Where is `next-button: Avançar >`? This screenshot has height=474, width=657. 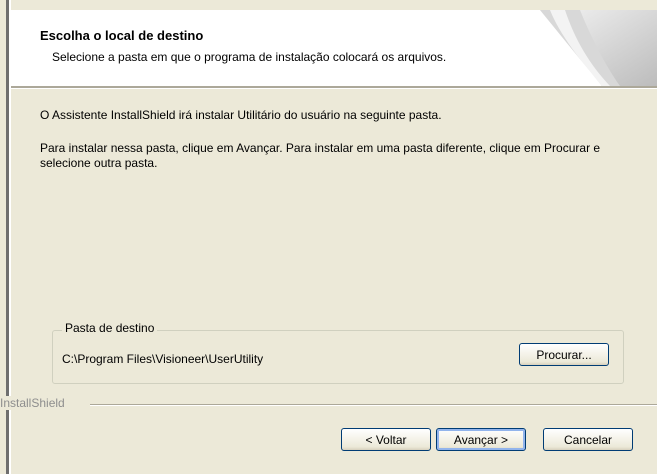 next-button: Avançar > is located at coordinates (481, 439).